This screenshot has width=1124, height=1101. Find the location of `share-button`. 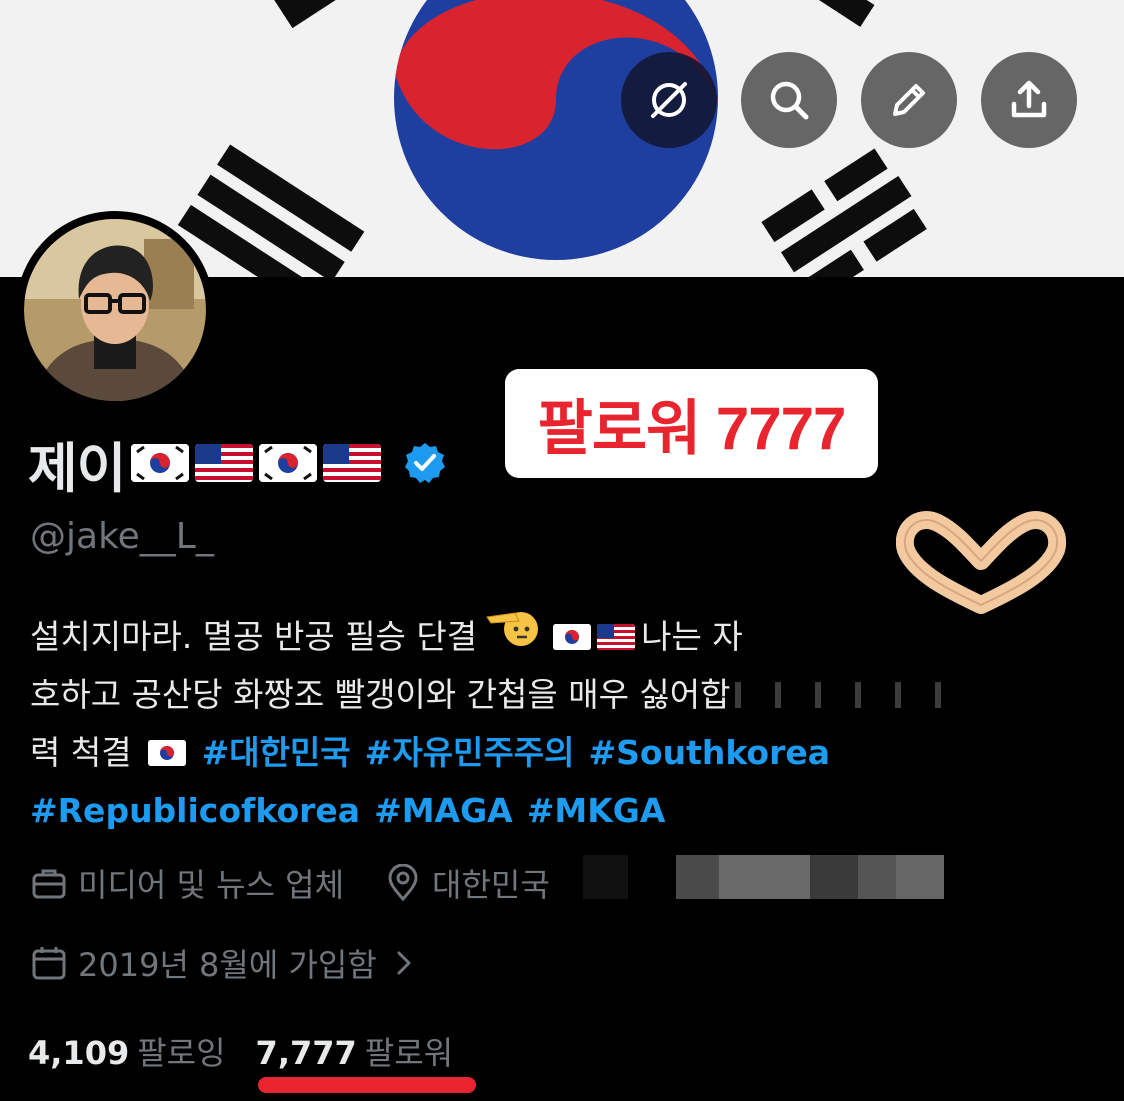

share-button is located at coordinates (1029, 100).